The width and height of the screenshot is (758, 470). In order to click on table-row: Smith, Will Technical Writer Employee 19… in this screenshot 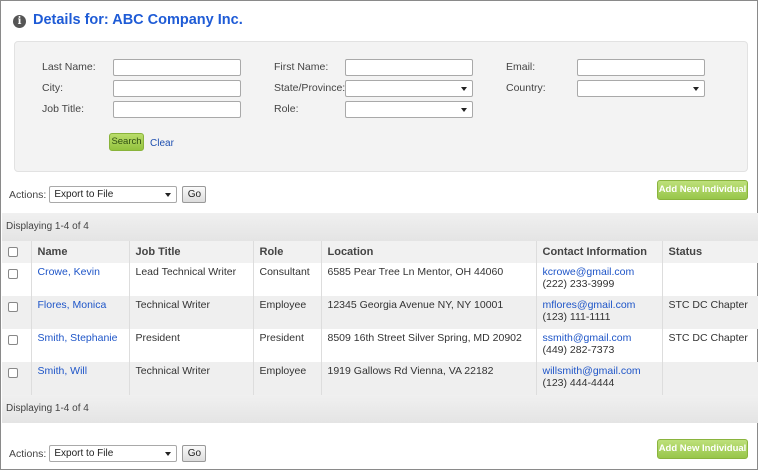, I will do `click(380, 378)`.